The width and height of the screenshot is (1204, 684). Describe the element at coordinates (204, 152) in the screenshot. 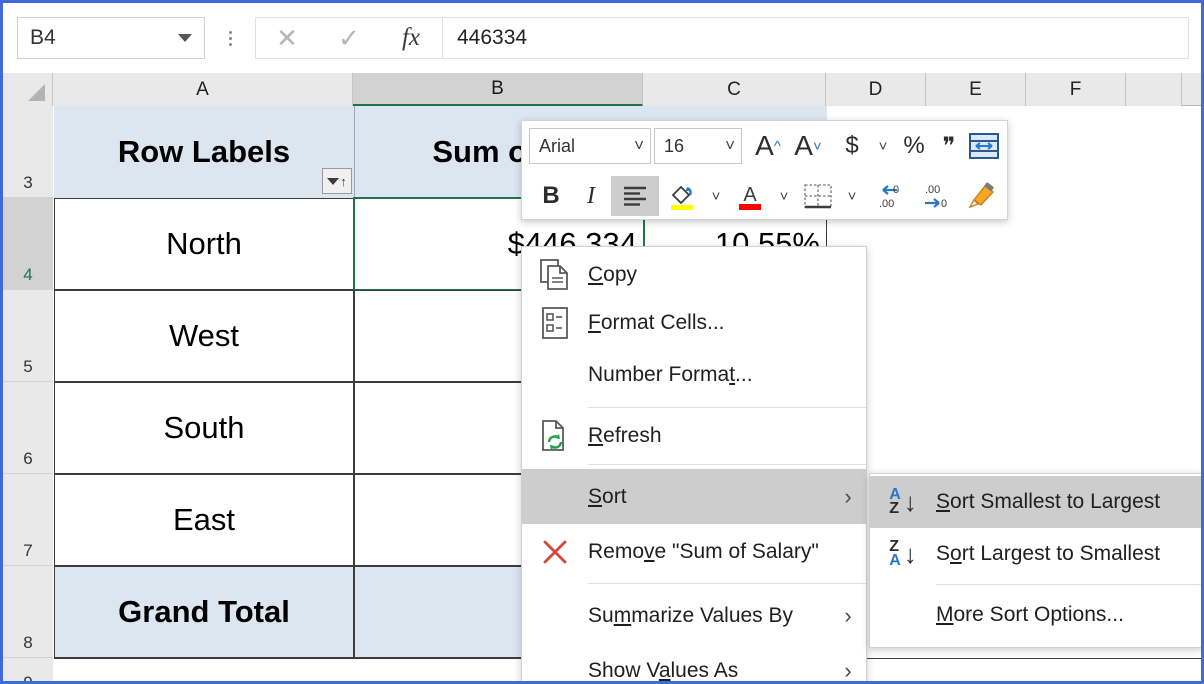

I see `cell-a3: Row Labels` at that location.